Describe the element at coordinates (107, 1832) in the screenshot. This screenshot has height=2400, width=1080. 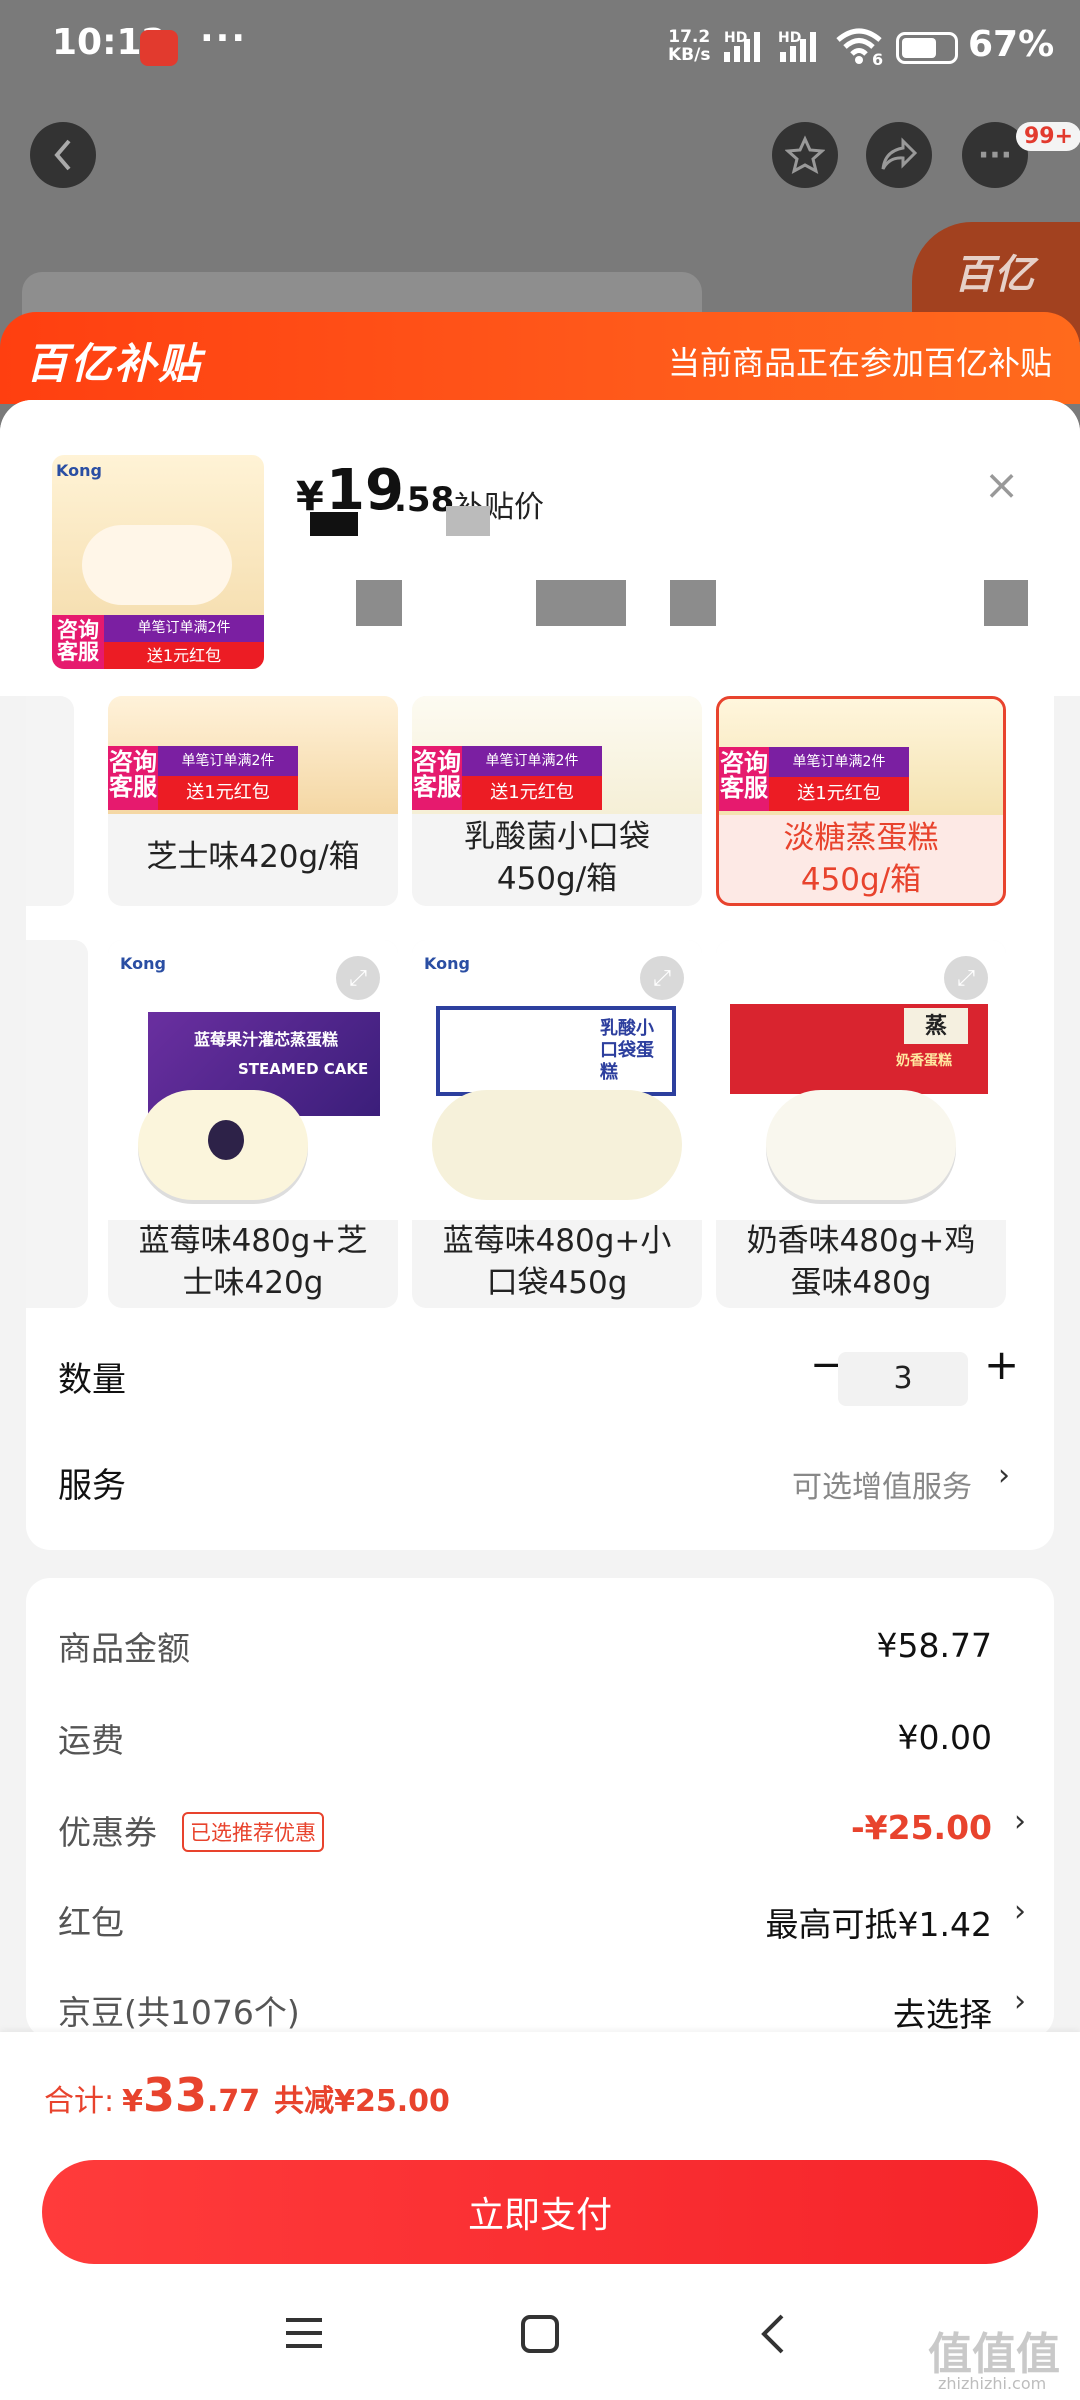
I see `coupon-label: 优惠券` at that location.